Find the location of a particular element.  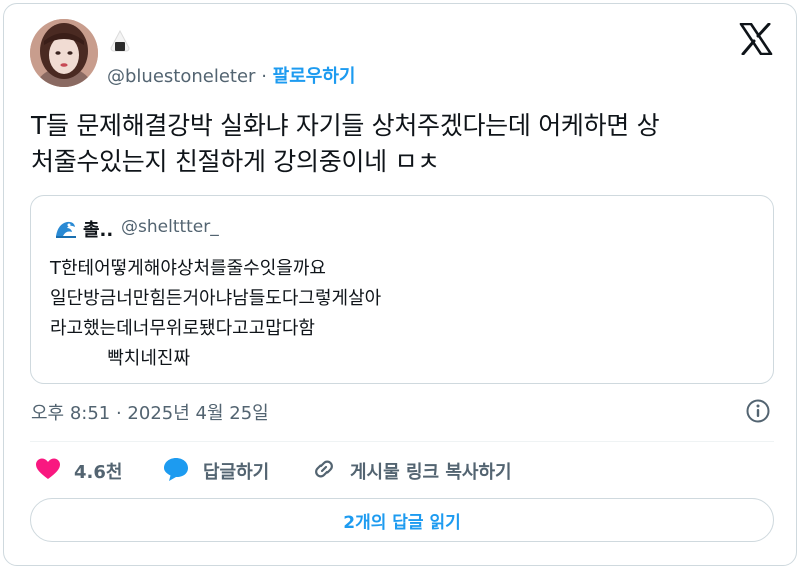

onigiri-icon is located at coordinates (120, 41).